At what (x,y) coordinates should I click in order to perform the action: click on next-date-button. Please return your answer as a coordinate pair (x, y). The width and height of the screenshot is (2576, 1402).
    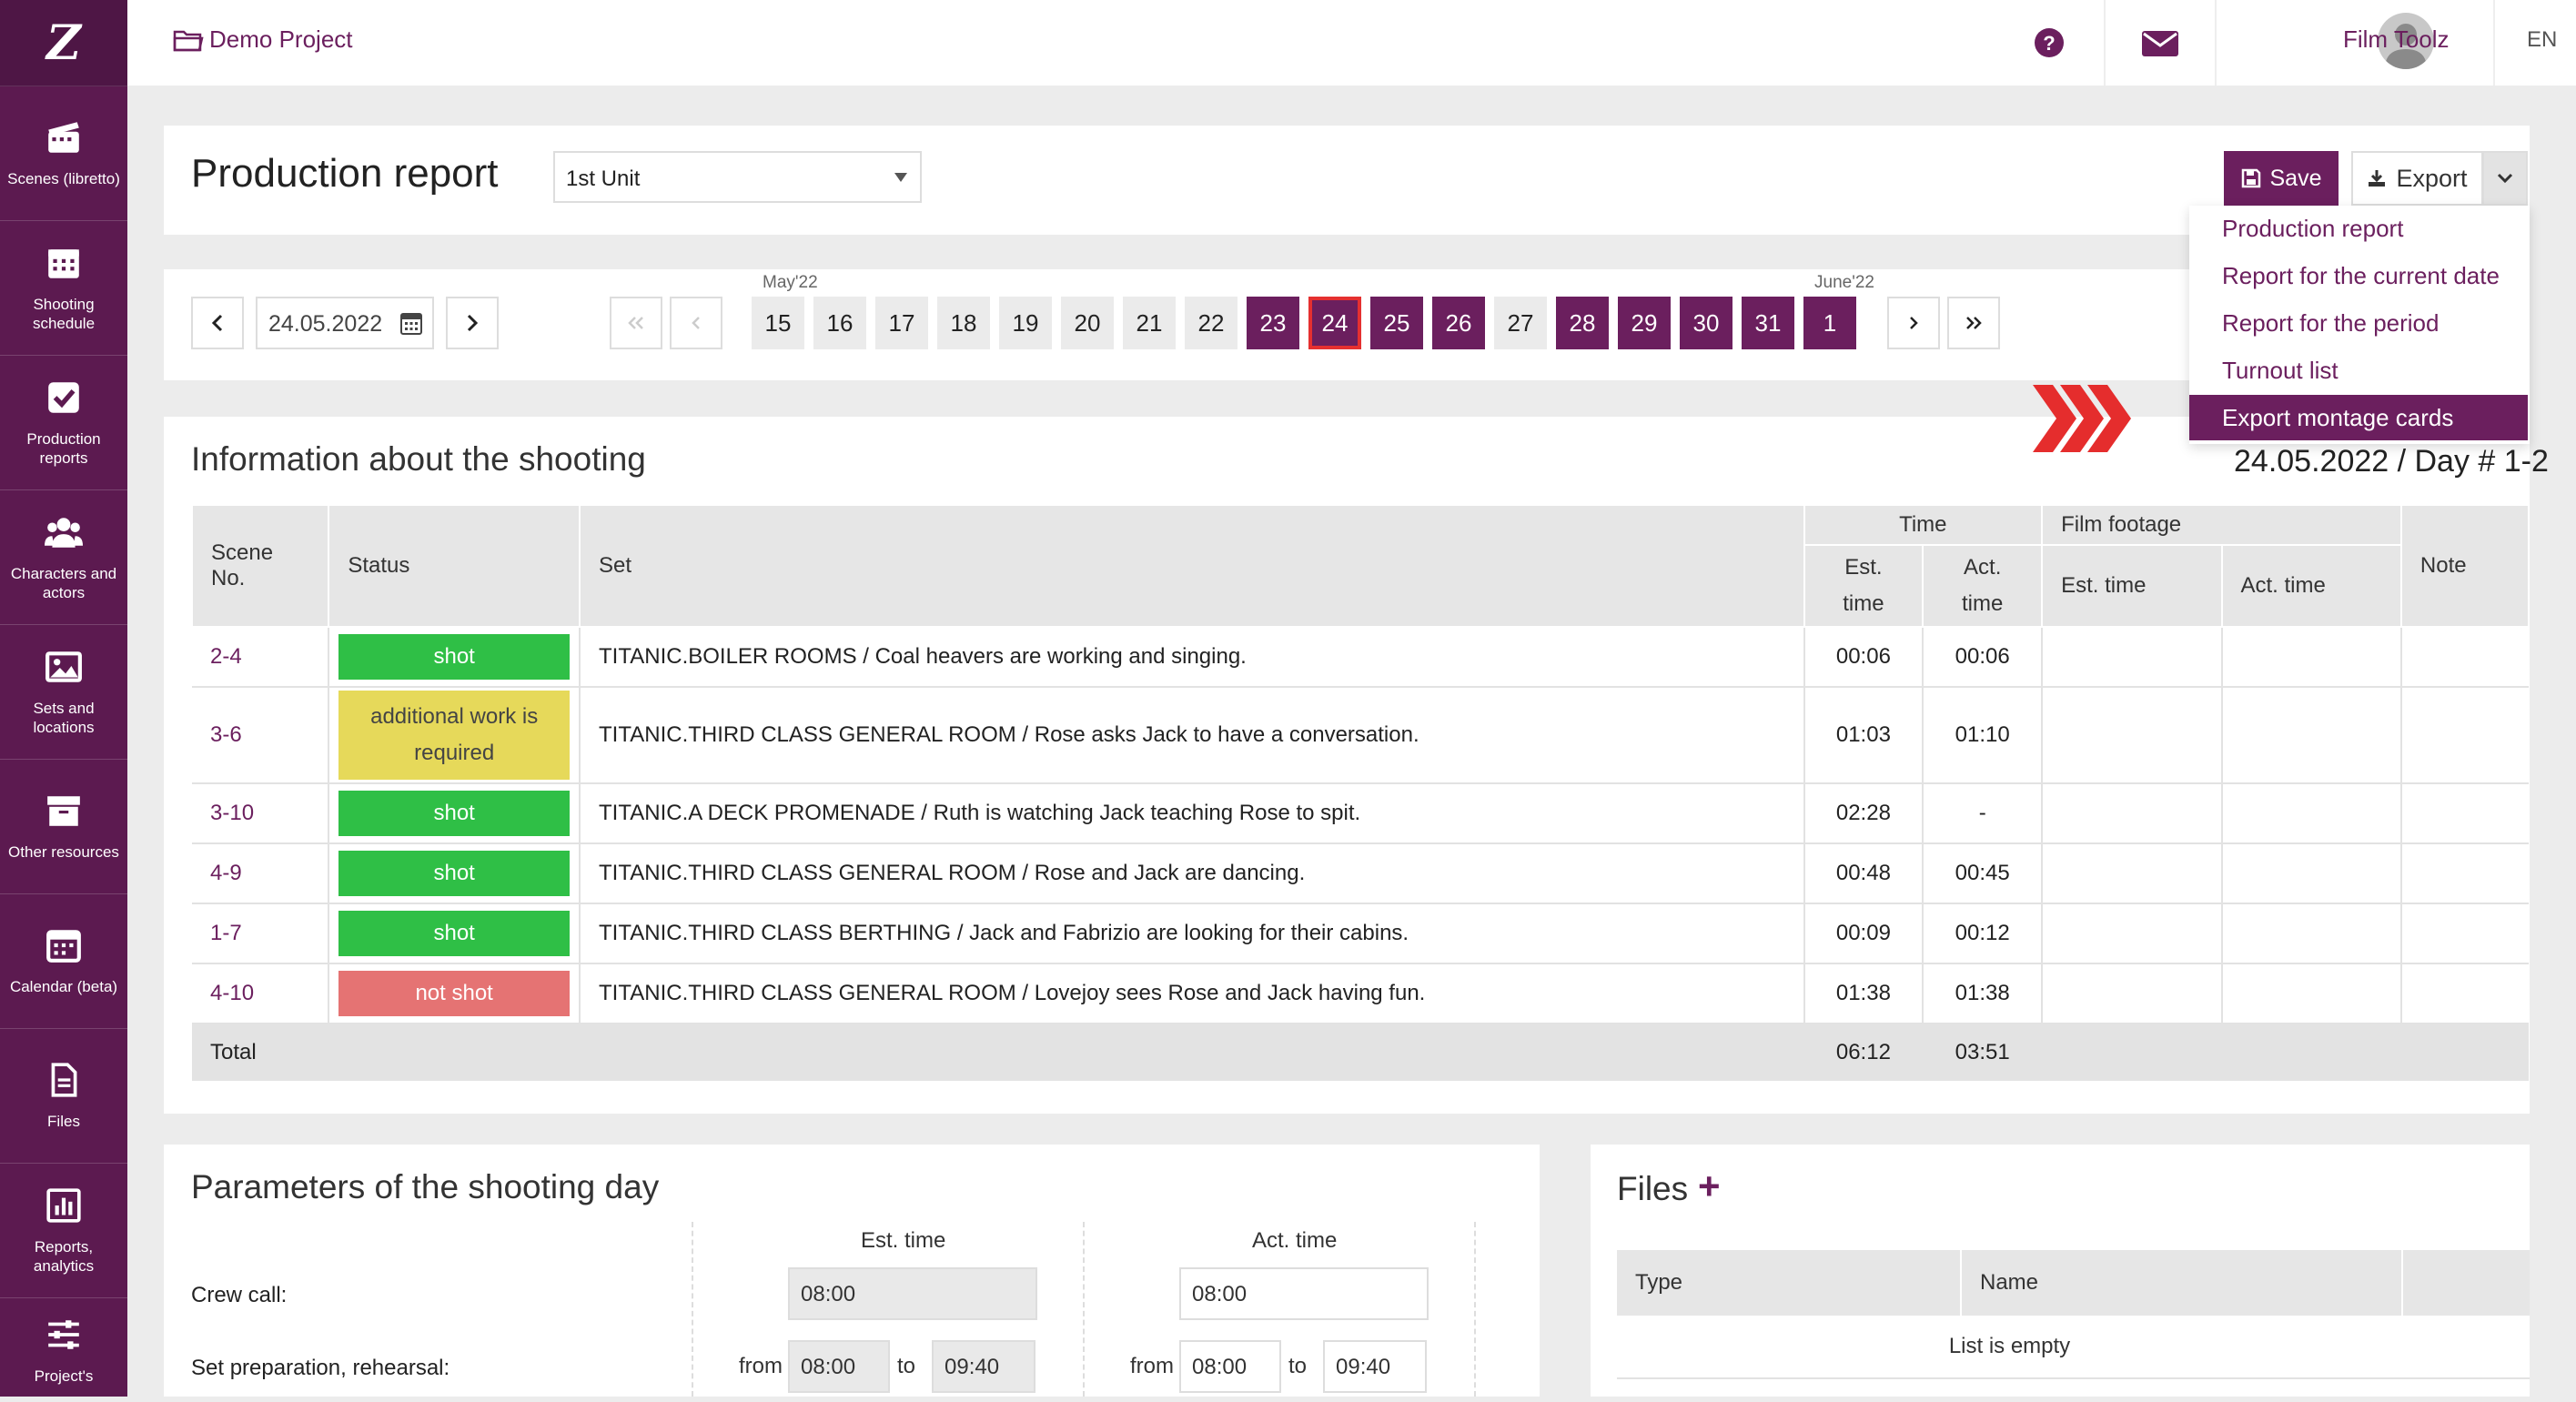
    Looking at the image, I should click on (472, 323).